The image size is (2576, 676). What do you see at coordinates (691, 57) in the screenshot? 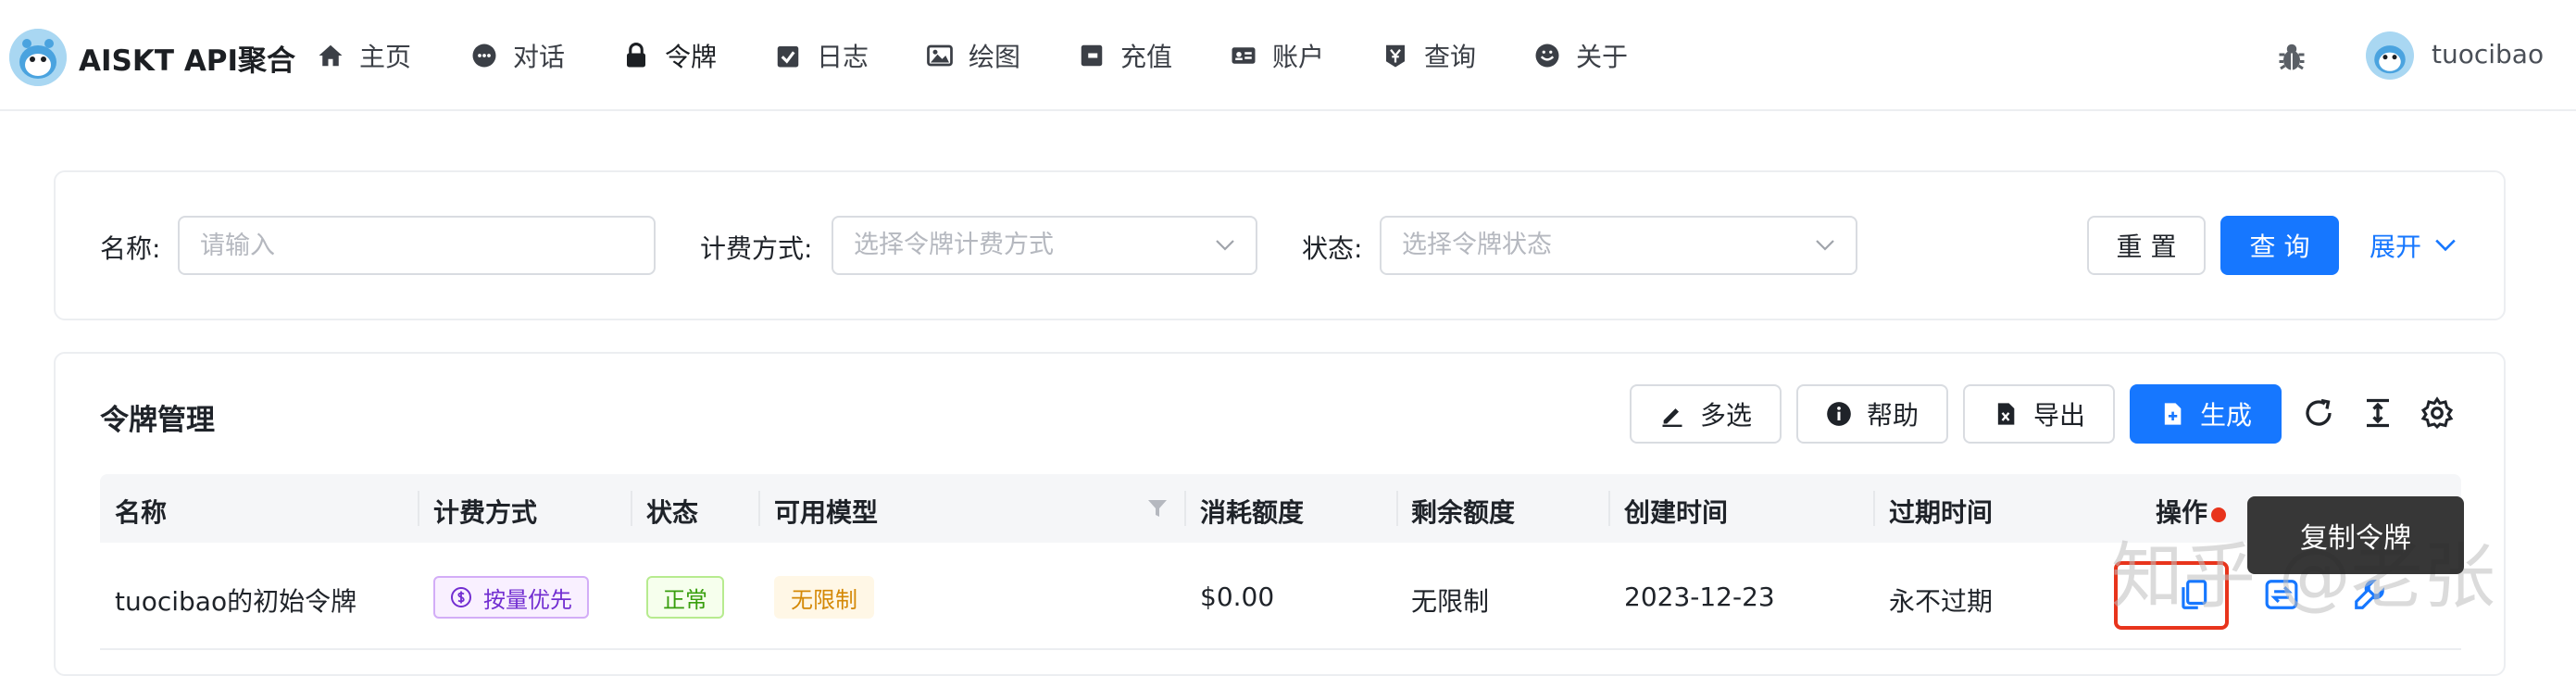
I see `nav-label-tokens: 令牌` at bounding box center [691, 57].